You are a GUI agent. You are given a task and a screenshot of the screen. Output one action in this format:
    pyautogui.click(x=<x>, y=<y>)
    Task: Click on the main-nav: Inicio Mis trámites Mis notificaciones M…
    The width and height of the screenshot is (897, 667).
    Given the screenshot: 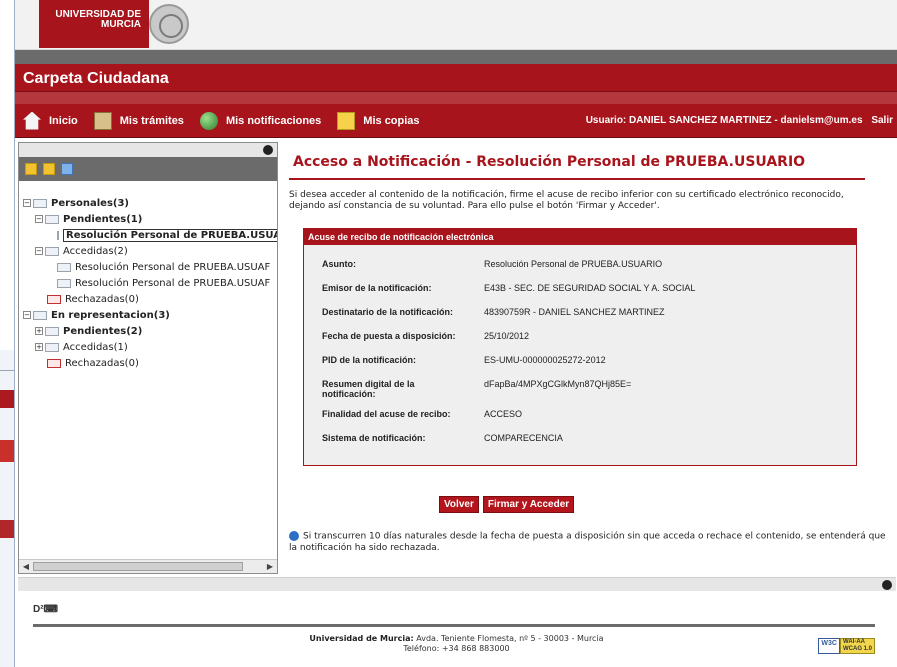 What is the action you would take?
    pyautogui.click(x=456, y=121)
    